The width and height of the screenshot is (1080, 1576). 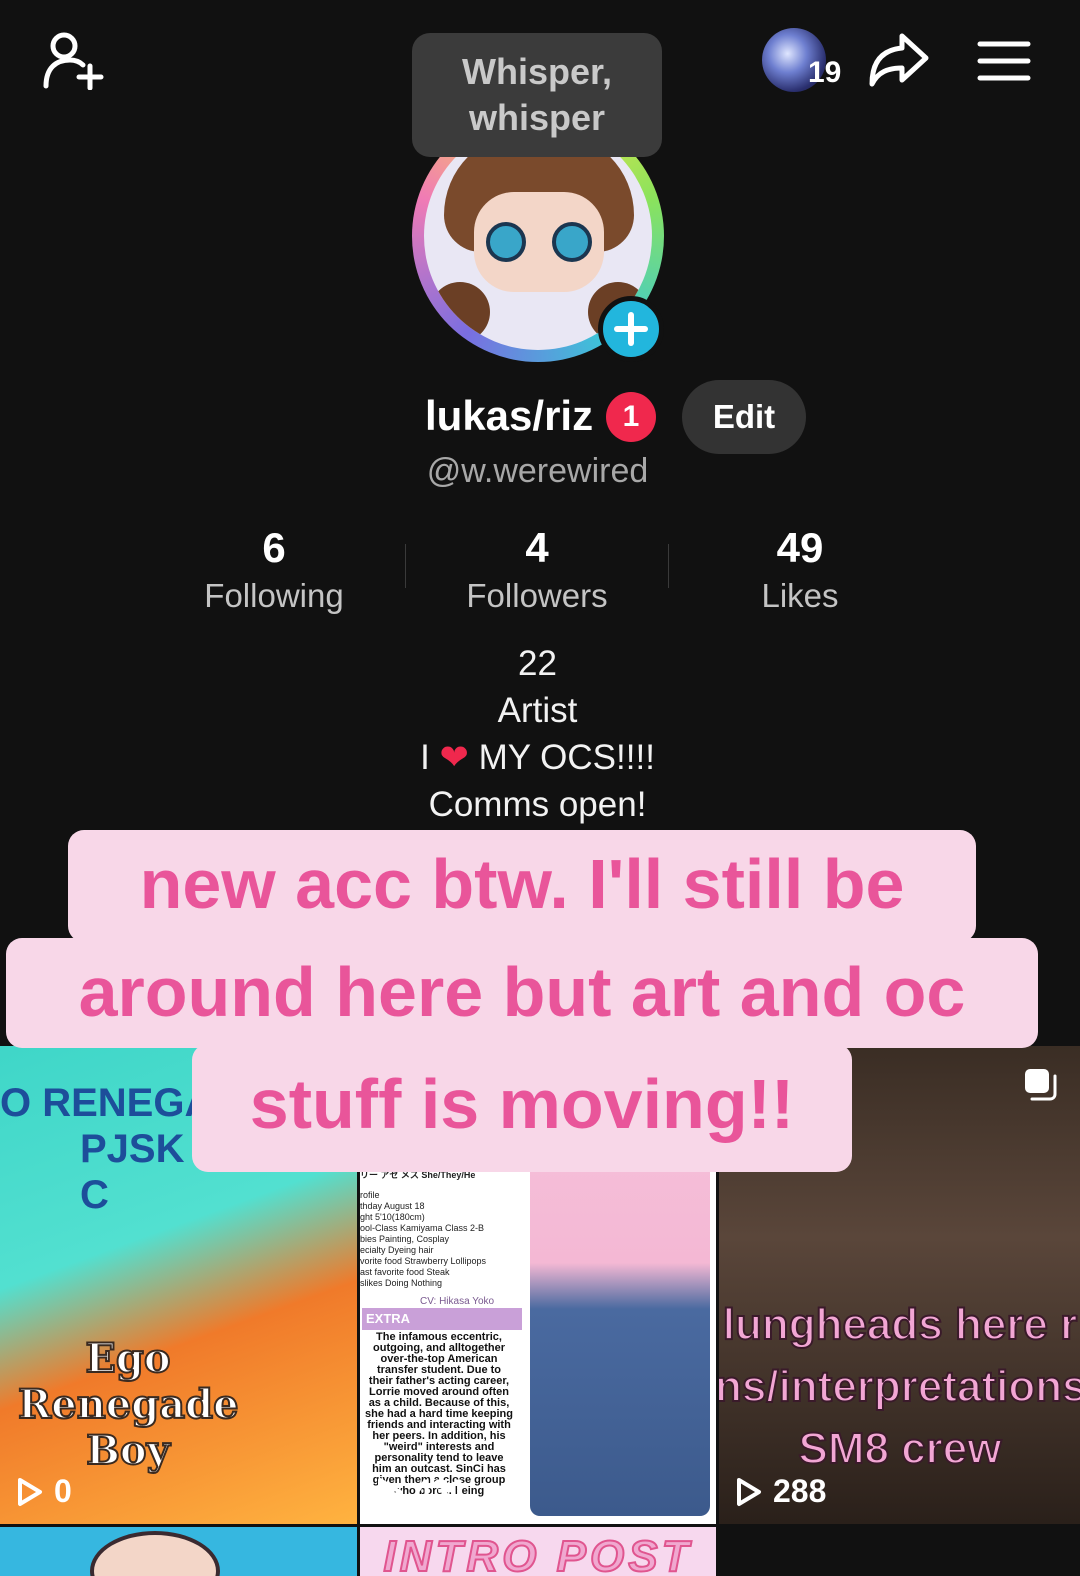 I want to click on bio-line-3-pre: I, so click(x=425, y=757).